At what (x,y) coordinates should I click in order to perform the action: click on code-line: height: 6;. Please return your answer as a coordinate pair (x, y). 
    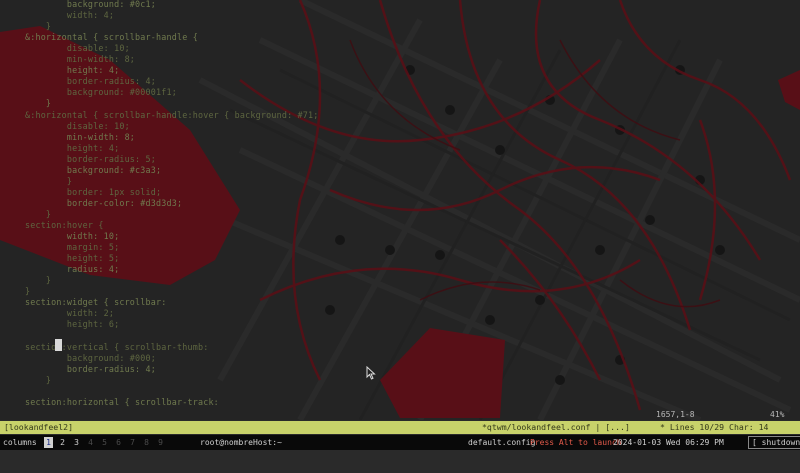
    Looking at the image, I should click on (62, 324).